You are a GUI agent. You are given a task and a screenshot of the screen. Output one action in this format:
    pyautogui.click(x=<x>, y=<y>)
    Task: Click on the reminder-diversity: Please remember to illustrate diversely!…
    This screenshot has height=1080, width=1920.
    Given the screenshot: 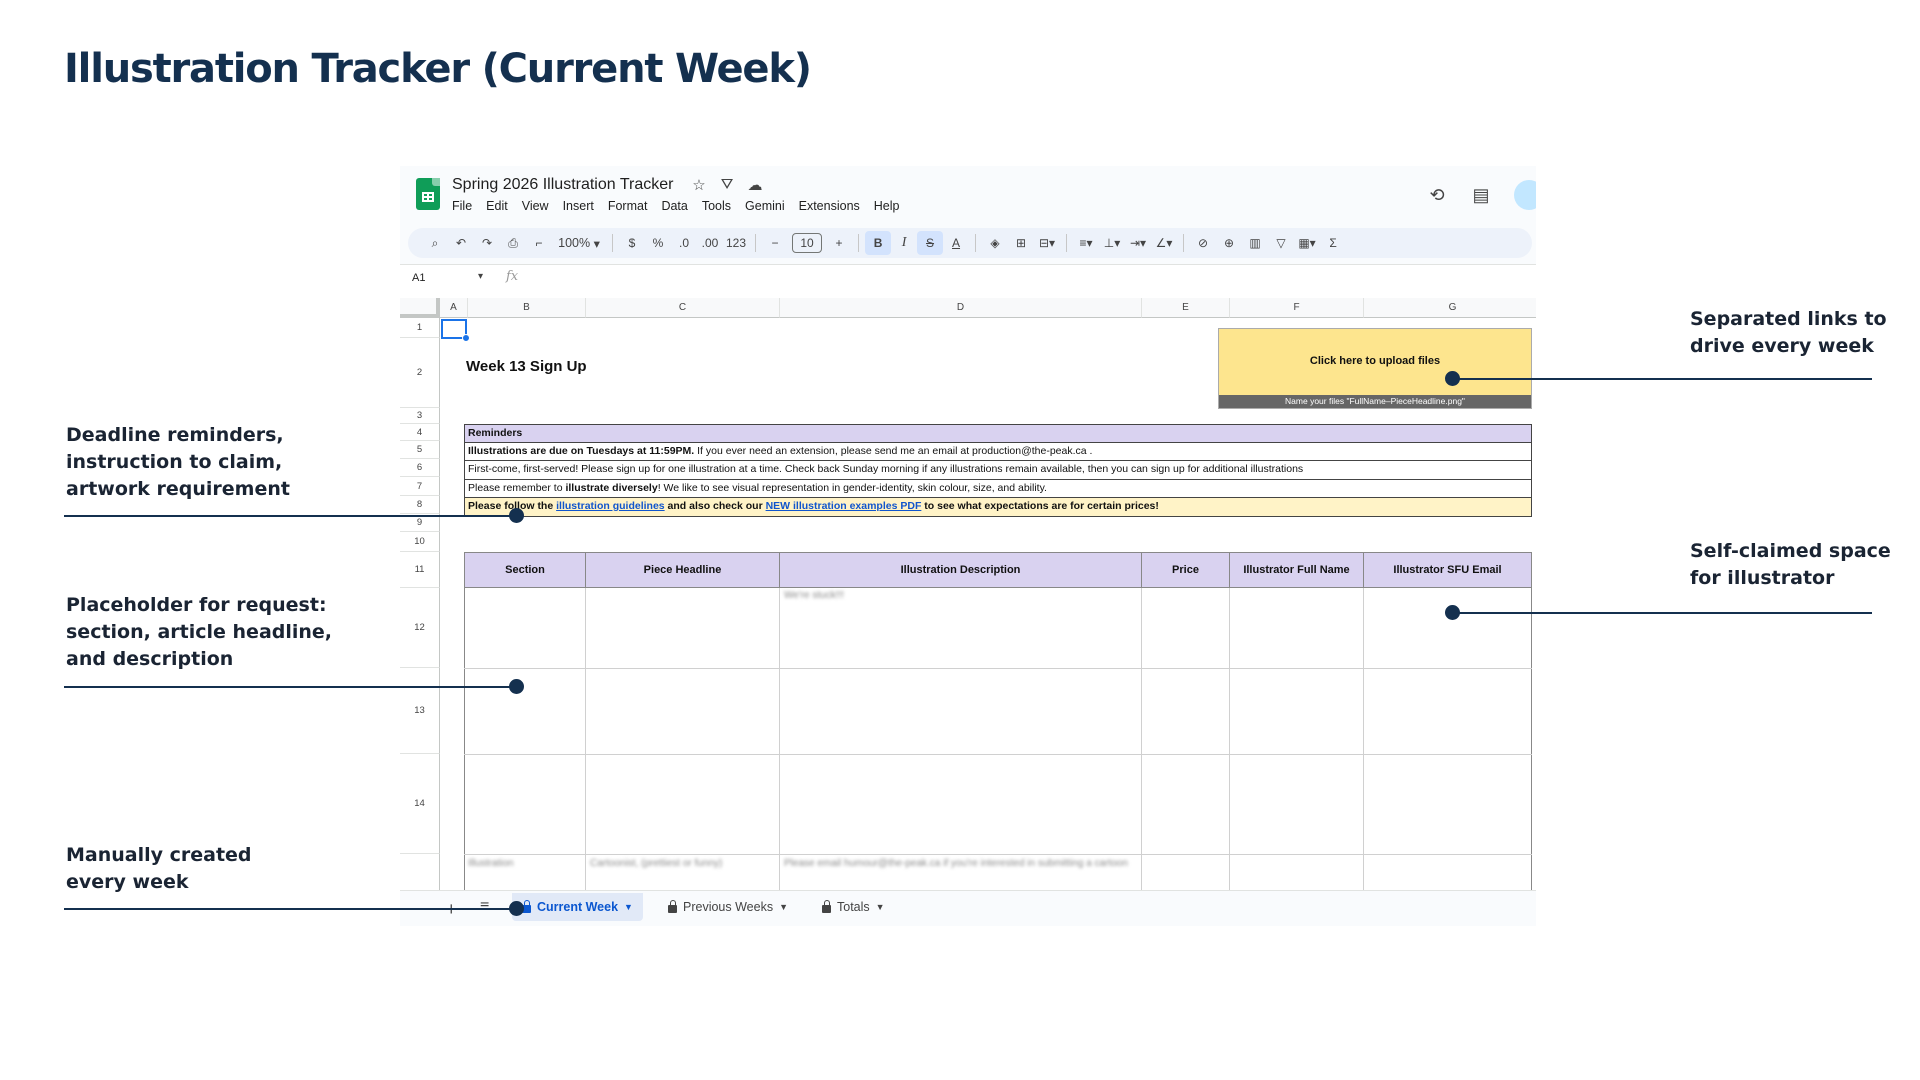 What is the action you would take?
    pyautogui.click(x=998, y=488)
    